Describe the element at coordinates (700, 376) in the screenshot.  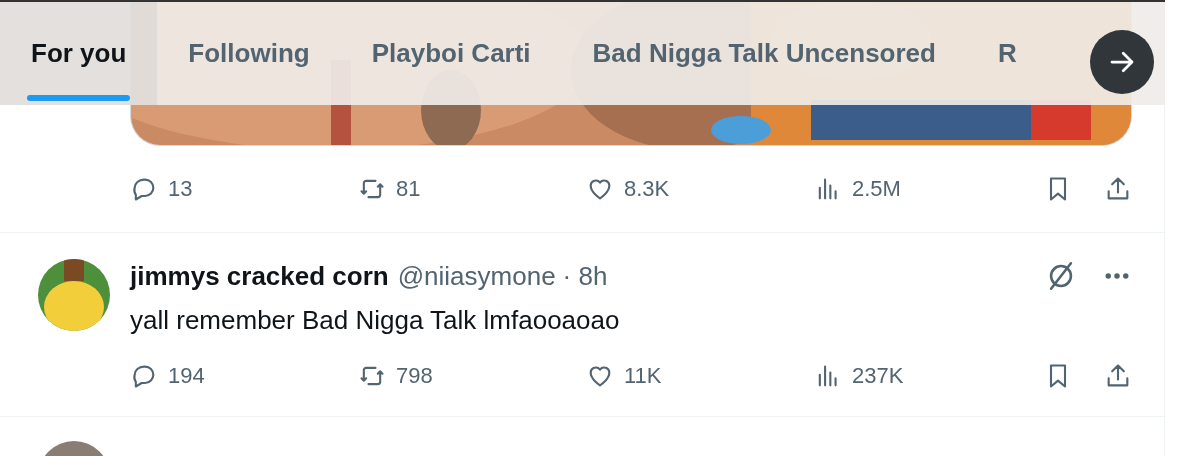
I see `like-button: 11K` at that location.